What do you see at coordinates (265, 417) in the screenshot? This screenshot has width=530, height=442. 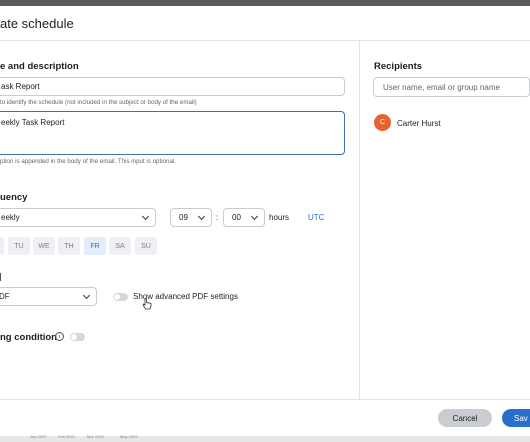 I see `dialog-footer: Cancel Sav` at bounding box center [265, 417].